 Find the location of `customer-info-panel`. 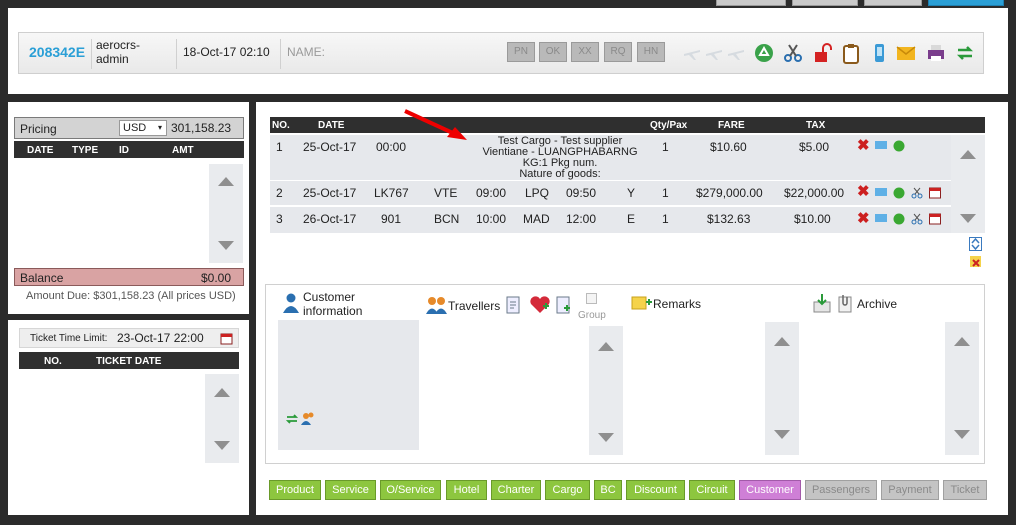

customer-info-panel is located at coordinates (348, 385).